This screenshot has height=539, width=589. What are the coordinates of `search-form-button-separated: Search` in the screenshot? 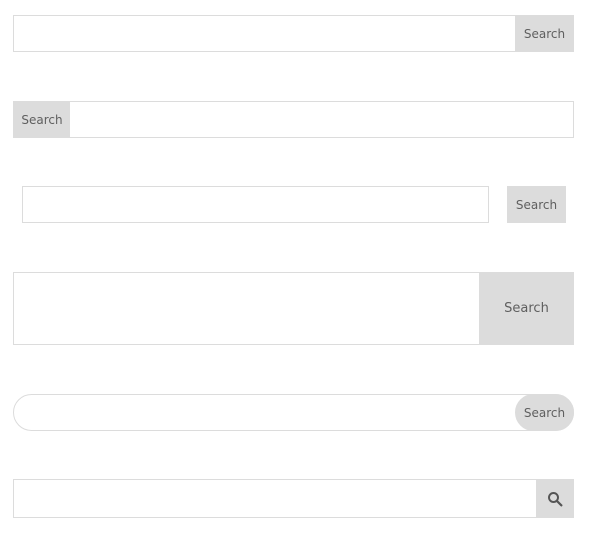 It's located at (294, 204).